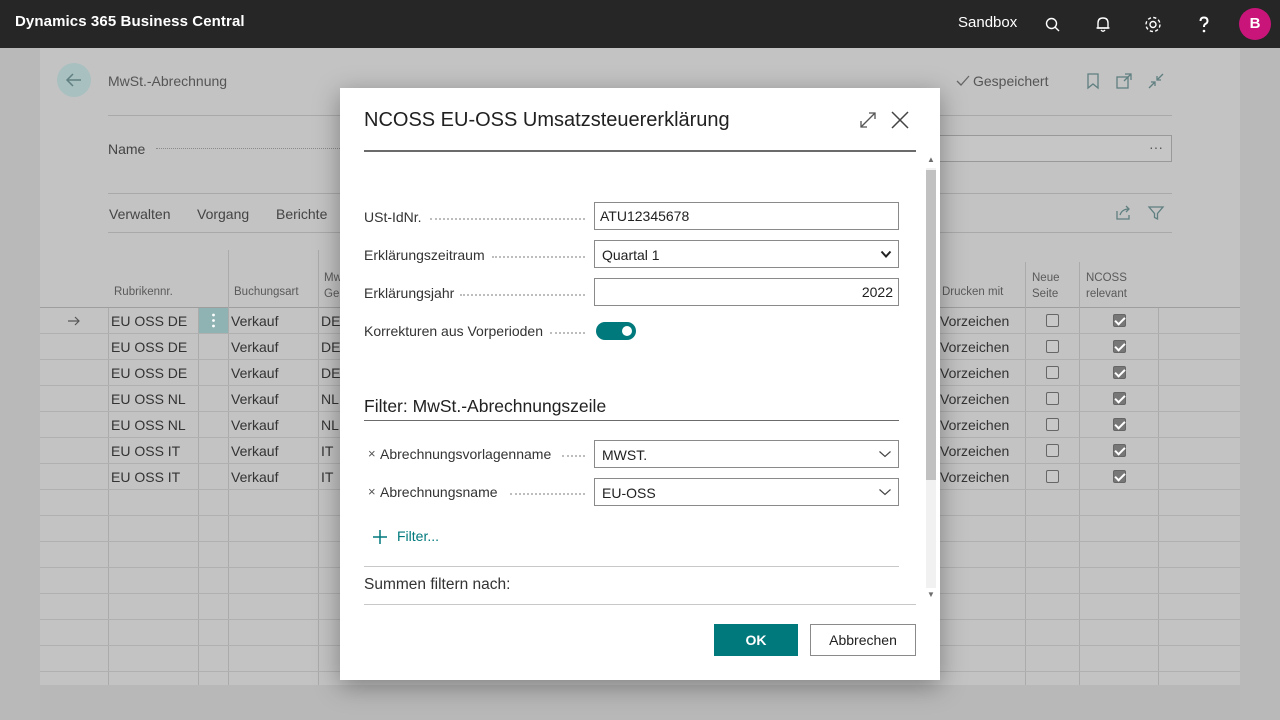  I want to click on arrow-left-icon, so click(73, 80).